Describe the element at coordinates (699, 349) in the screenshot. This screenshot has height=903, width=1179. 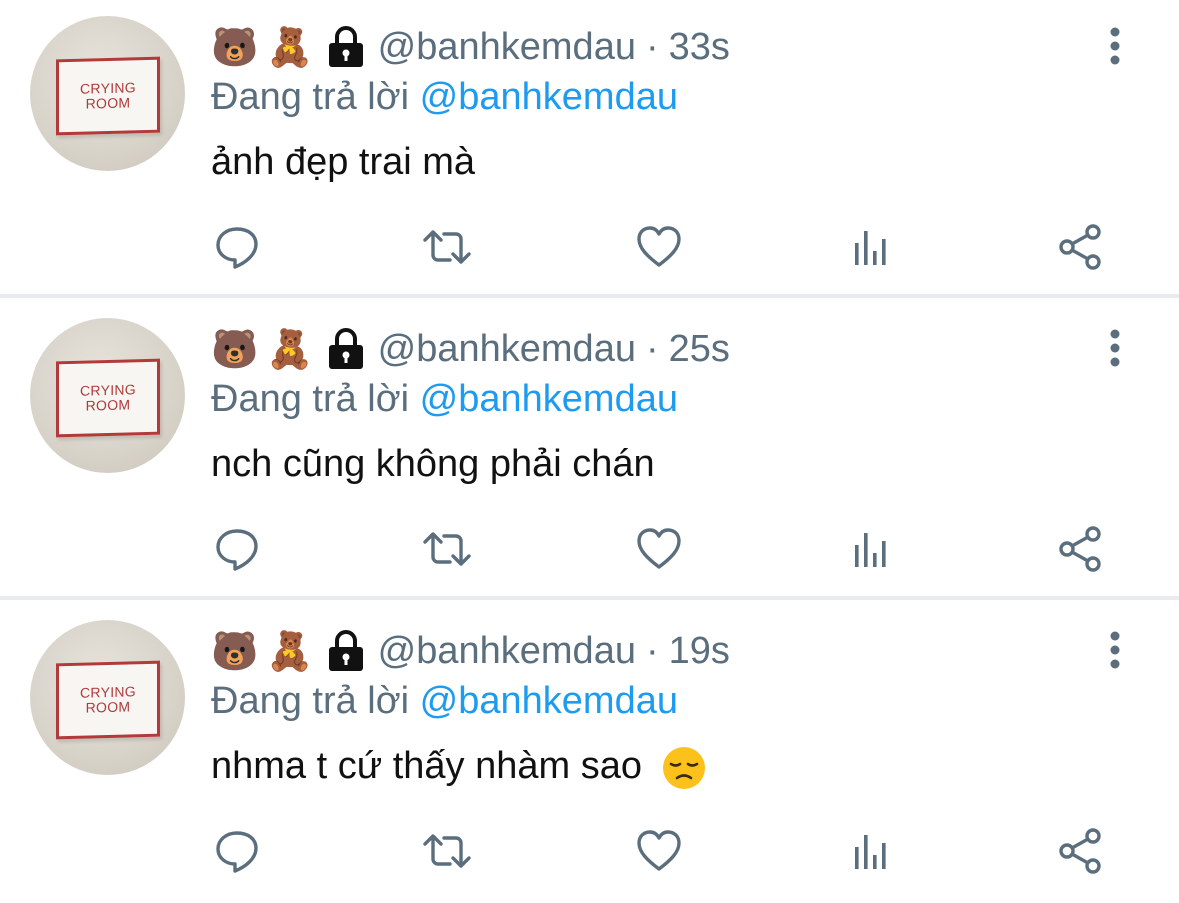
I see `tweet-timestamp: 25s` at that location.